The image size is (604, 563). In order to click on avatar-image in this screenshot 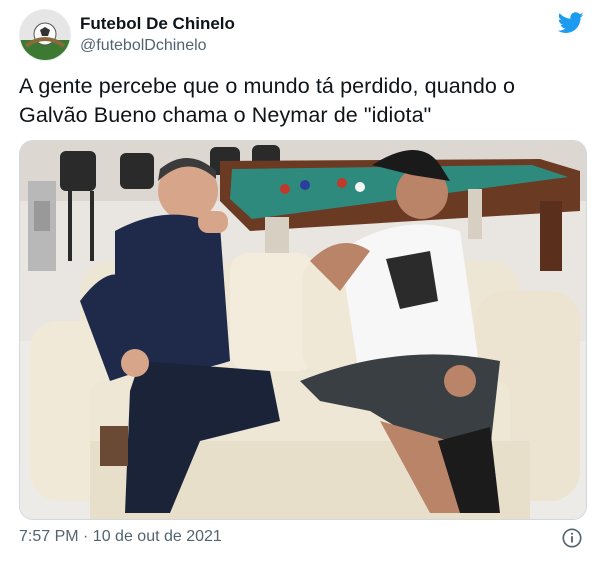, I will do `click(45, 35)`.